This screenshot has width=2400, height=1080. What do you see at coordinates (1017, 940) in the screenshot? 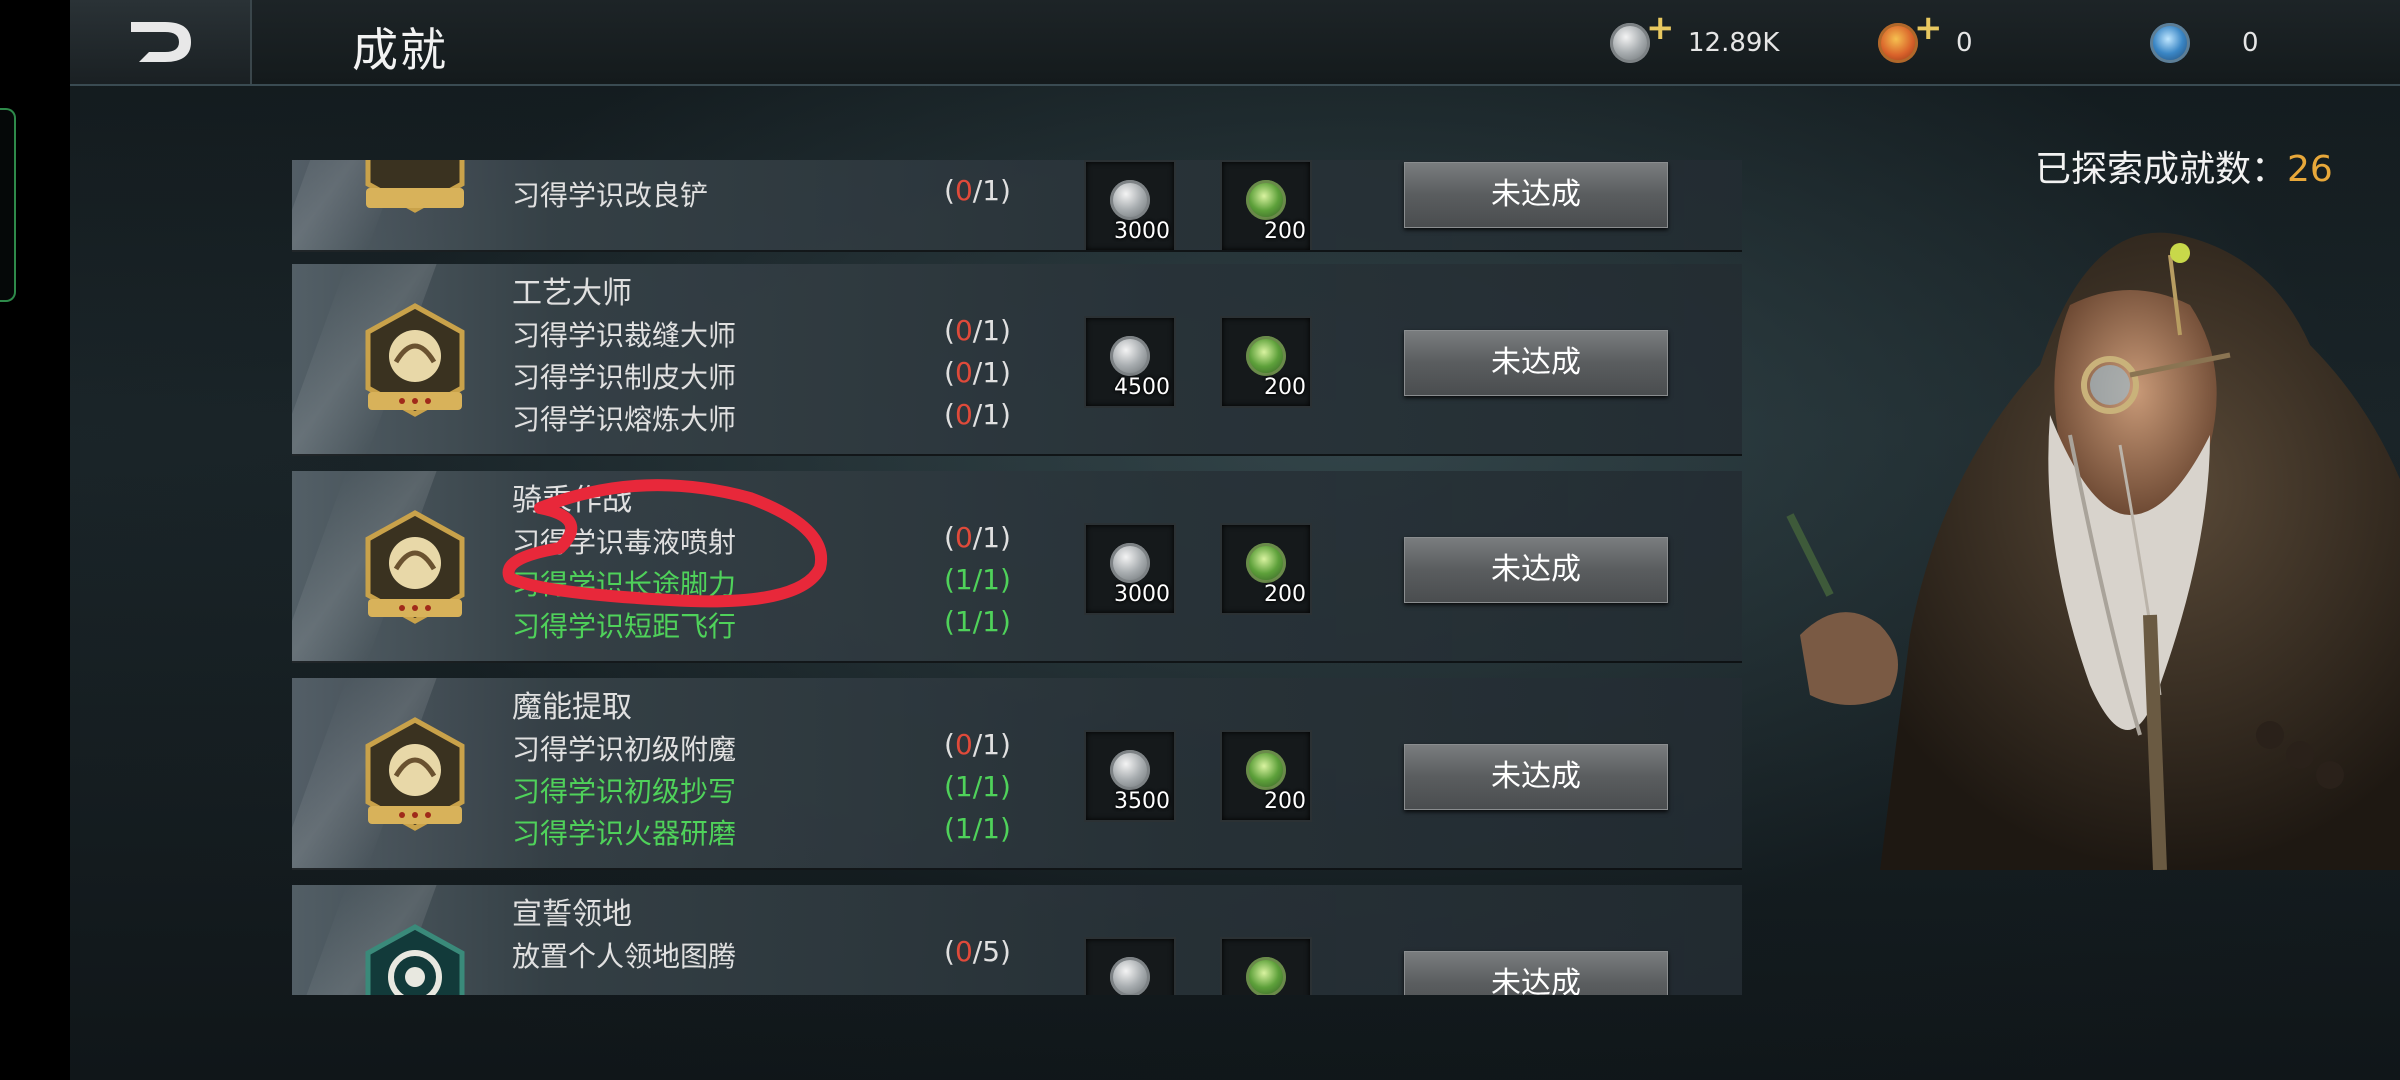
I see `achievement-card: 宣誓领地 放置个人领地图腾 (0/5) 未达成` at bounding box center [1017, 940].